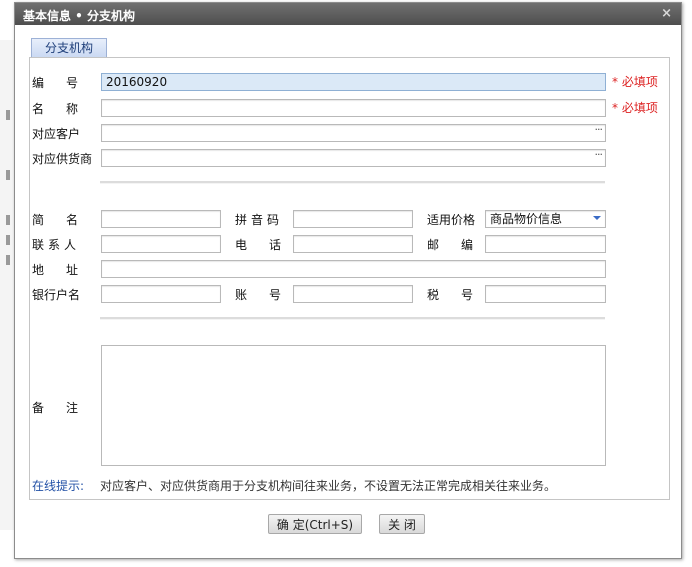 The image size is (692, 567). Describe the element at coordinates (635, 82) in the screenshot. I see `code-required-note: * 必填项` at that location.